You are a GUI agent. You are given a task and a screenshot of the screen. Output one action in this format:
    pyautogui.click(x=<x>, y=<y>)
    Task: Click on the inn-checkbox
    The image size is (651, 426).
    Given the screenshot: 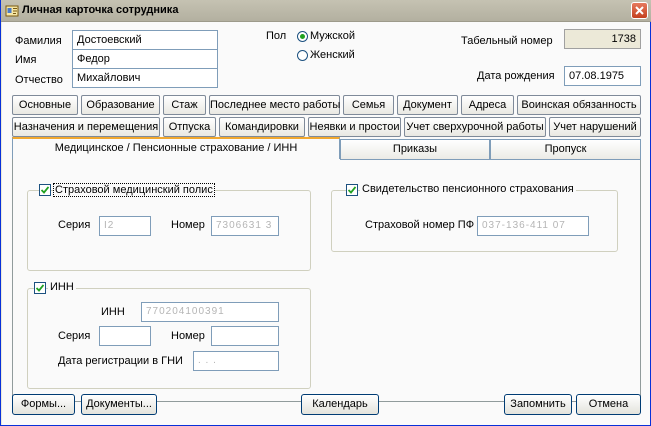 What is the action you would take?
    pyautogui.click(x=40, y=288)
    